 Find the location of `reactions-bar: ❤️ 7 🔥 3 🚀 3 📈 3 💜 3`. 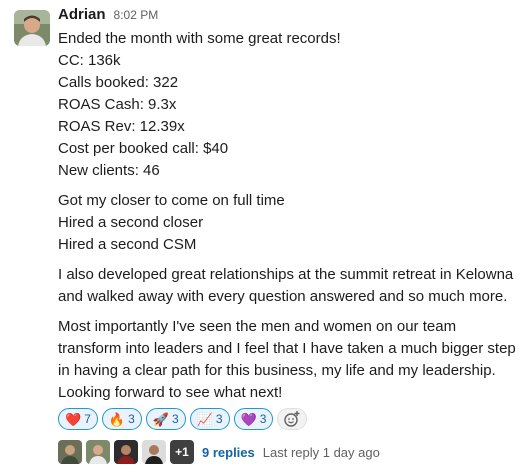

reactions-bar: ❤️ 7 🔥 3 🚀 3 📈 3 💜 3 is located at coordinates (288, 419).